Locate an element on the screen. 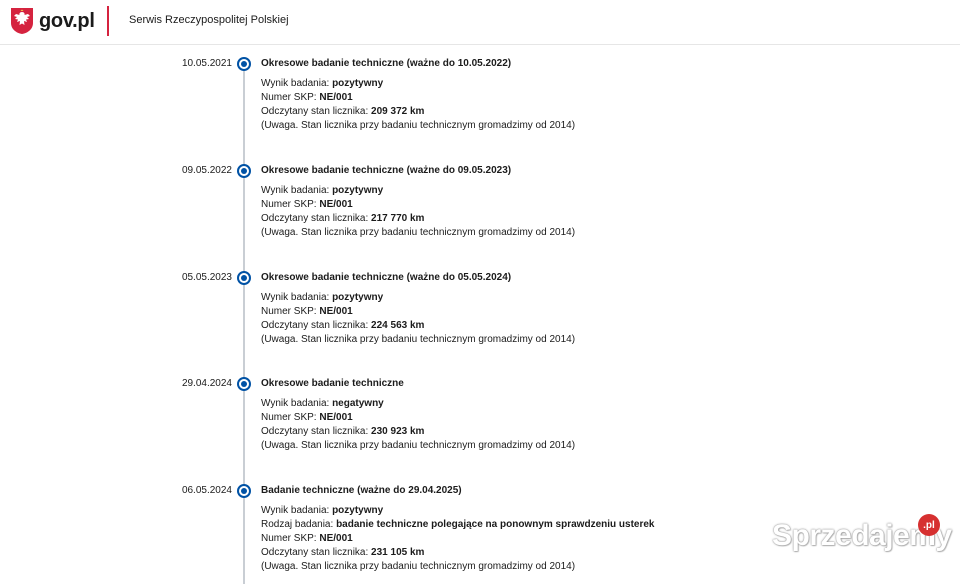 This screenshot has height=584, width=960. detail-line: Wynik badania: negatywny is located at coordinates (418, 404).